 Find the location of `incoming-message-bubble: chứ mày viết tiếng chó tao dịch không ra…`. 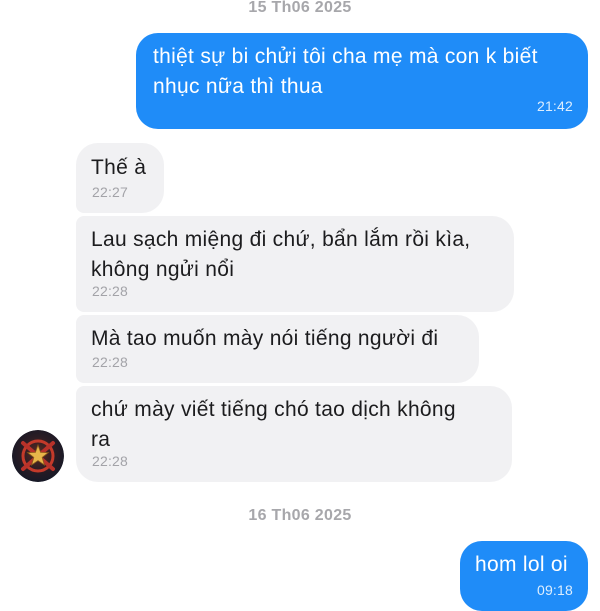

incoming-message-bubble: chứ mày viết tiếng chó tao dịch không ra… is located at coordinates (294, 434).